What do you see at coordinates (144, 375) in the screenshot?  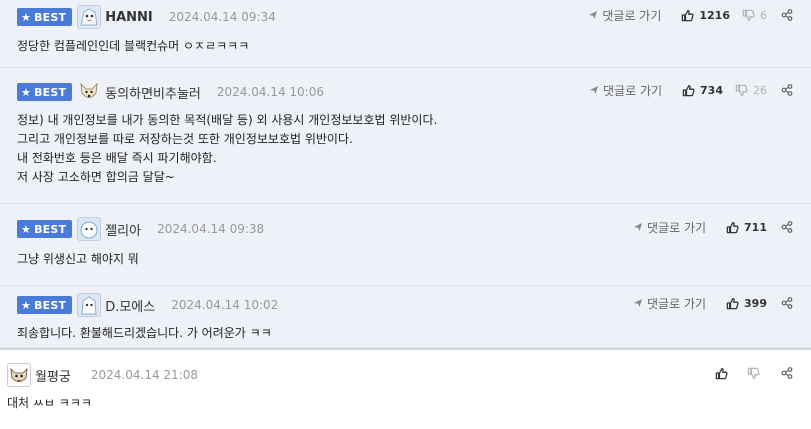 I see `comment-date: 2024.04.14 21:08` at bounding box center [144, 375].